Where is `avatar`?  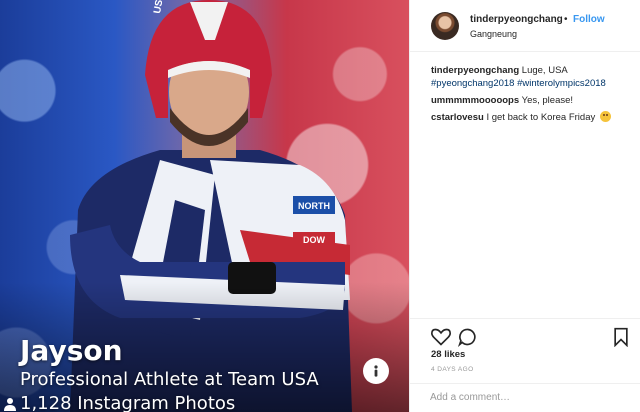
avatar is located at coordinates (445, 26).